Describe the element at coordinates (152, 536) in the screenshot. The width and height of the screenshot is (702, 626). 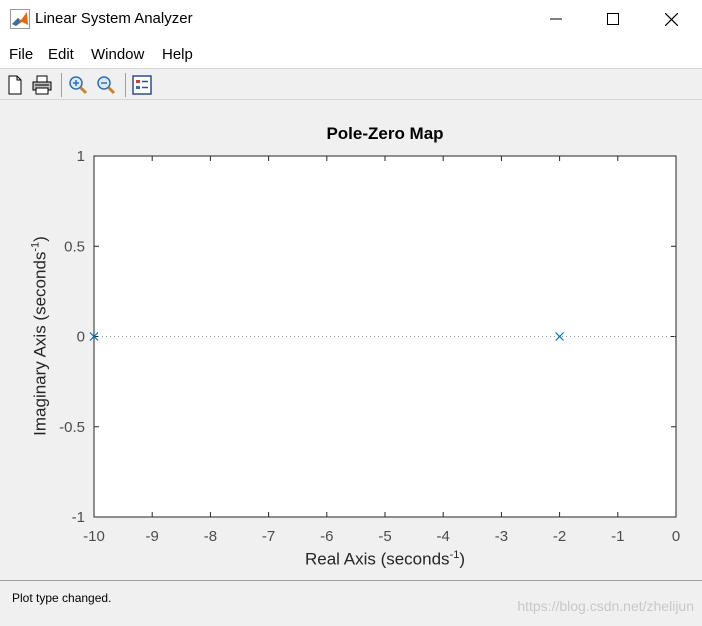
I see `x-tick-label: -9` at that location.